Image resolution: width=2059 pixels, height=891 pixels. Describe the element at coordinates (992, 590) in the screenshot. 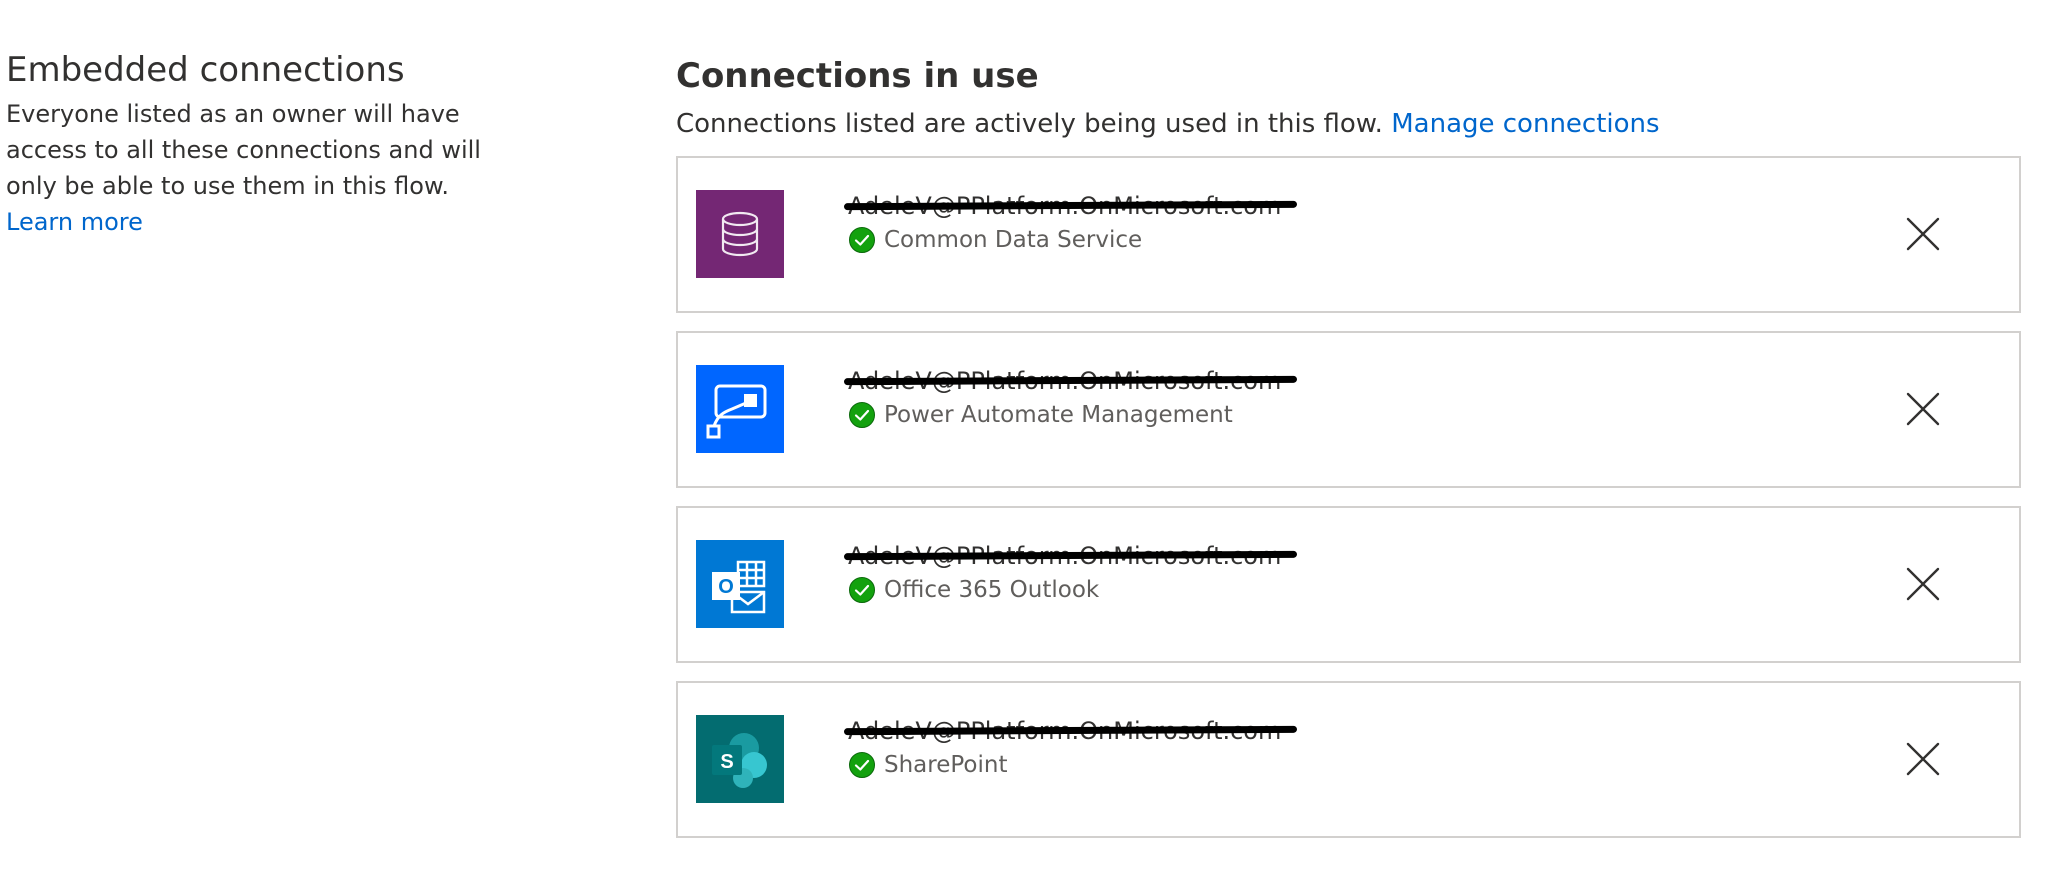

I see `connection-name: Office 365 Outlook` at that location.